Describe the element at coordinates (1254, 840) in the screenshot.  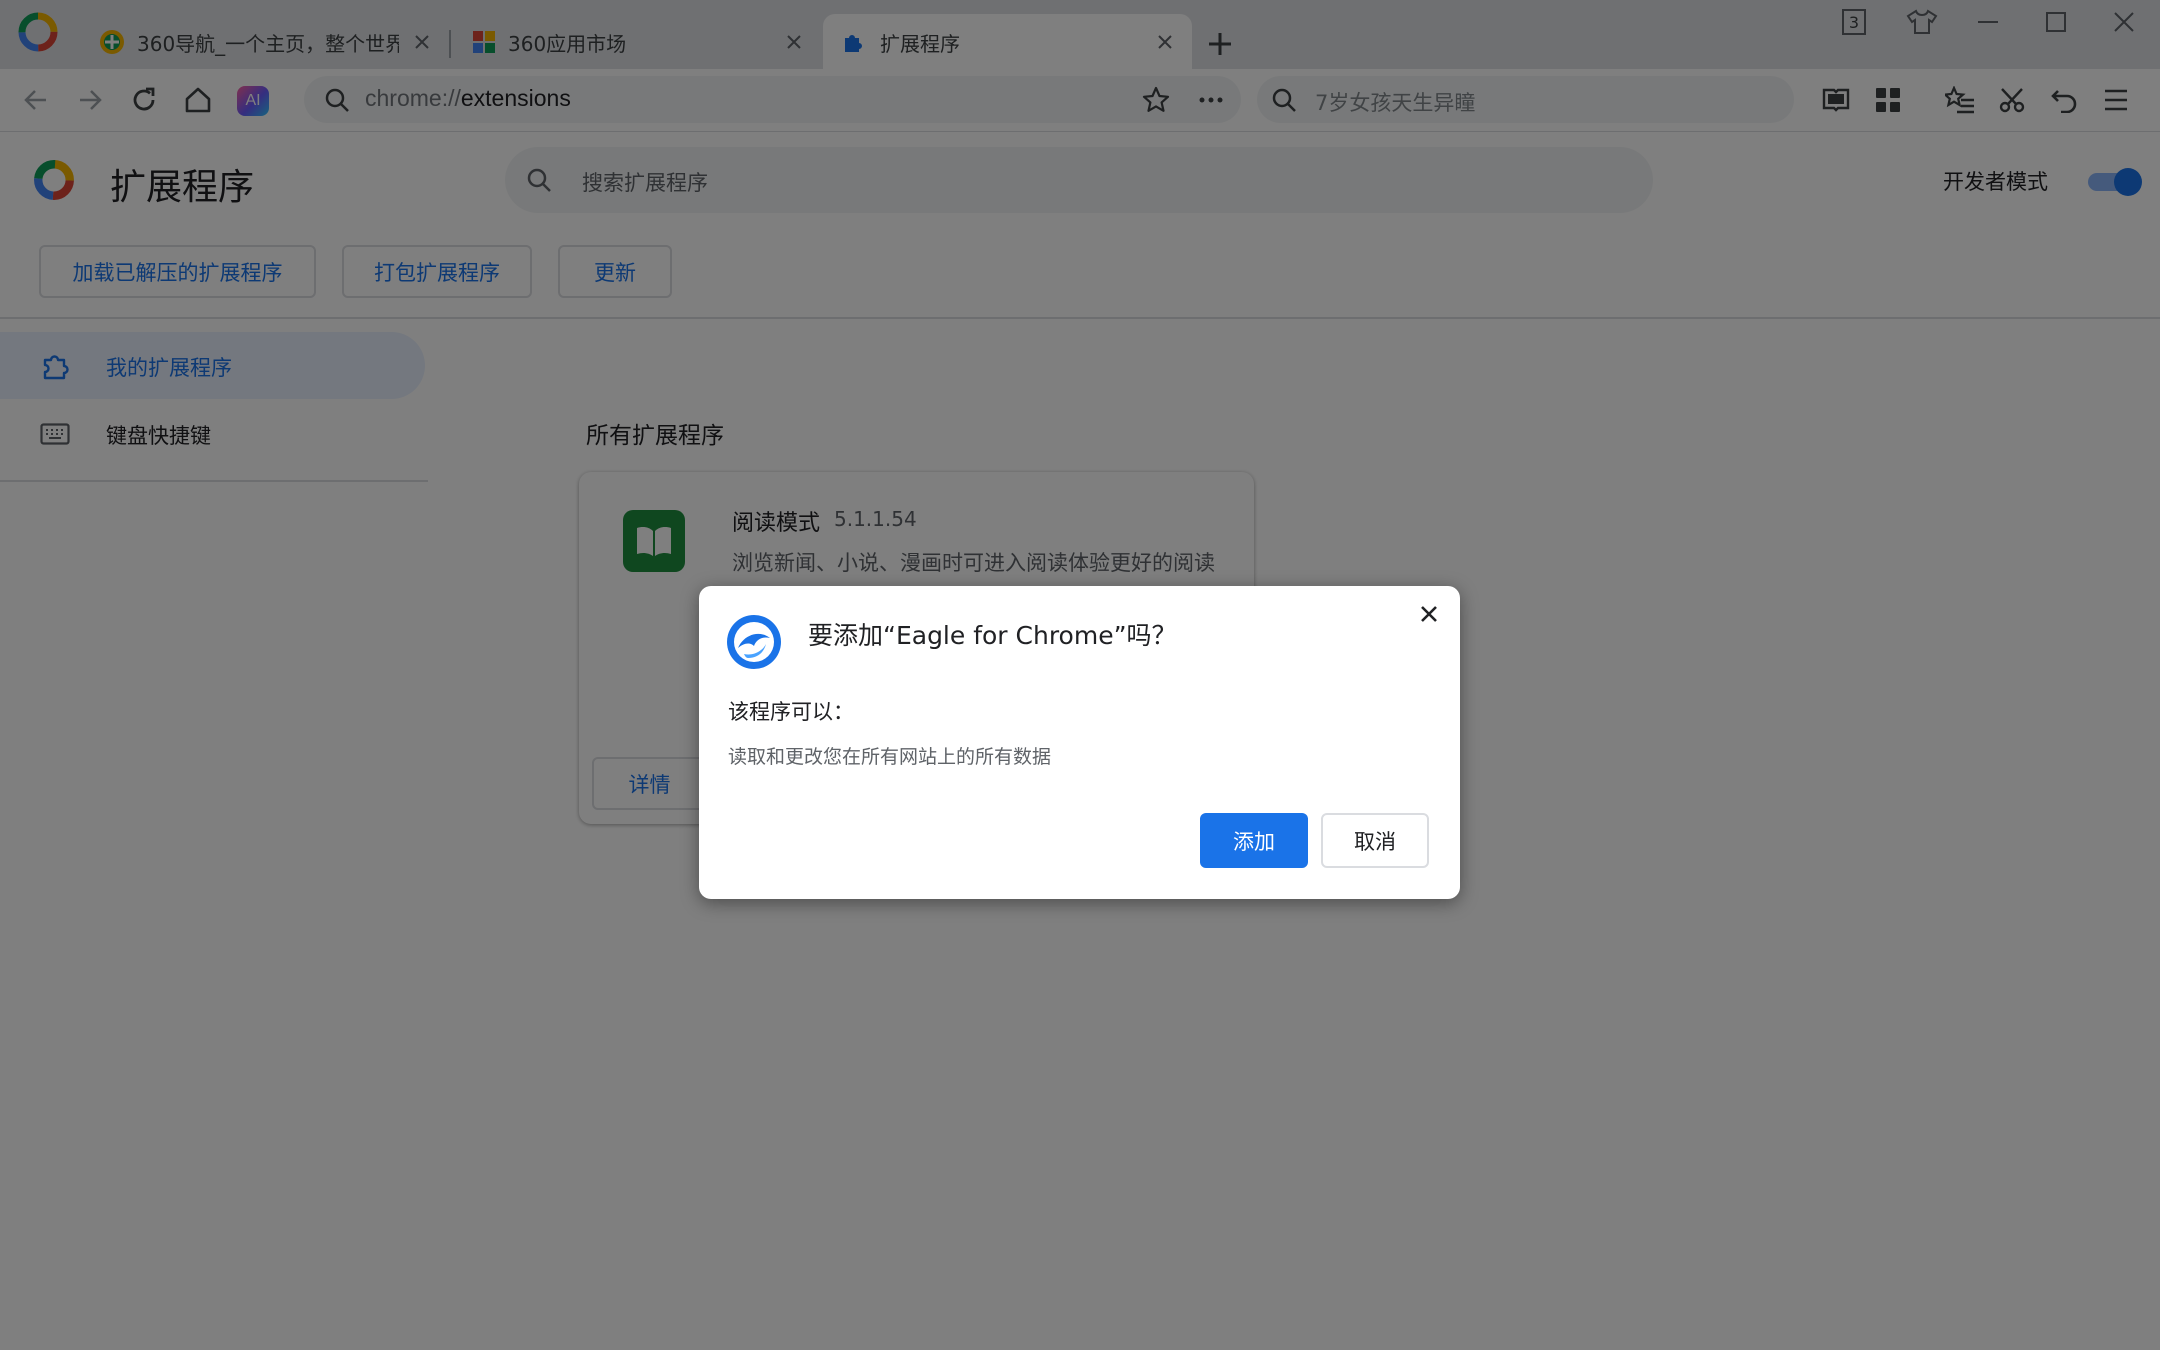
I see `add-button: 添加` at that location.